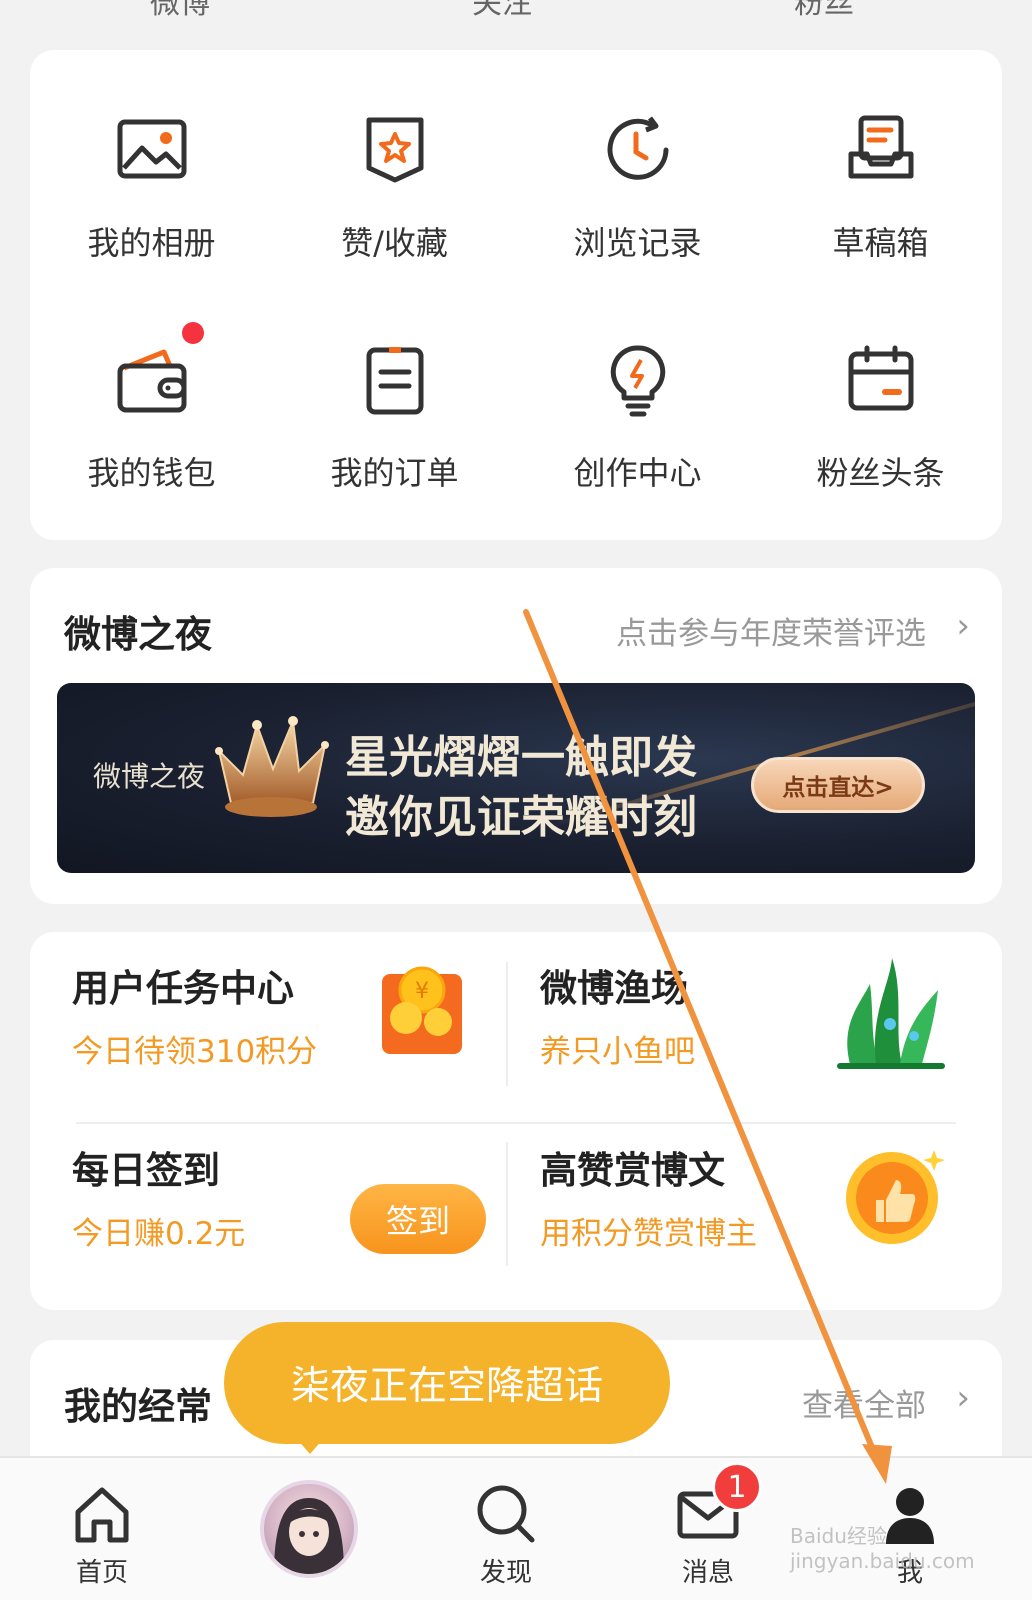 The width and height of the screenshot is (1032, 1600). Describe the element at coordinates (506, 1514) in the screenshot. I see `search-icon` at that location.